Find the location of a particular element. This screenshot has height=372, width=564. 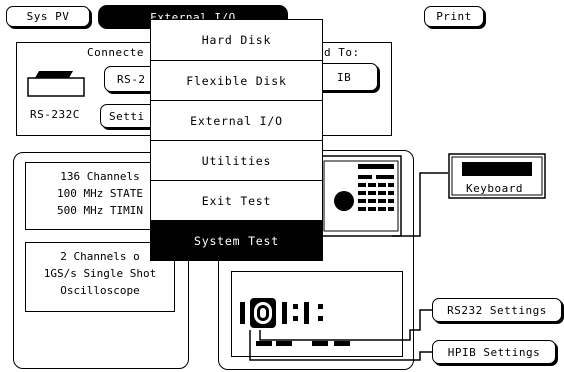

menu-item-flexible-disk: Flexible Disk is located at coordinates (236, 80).